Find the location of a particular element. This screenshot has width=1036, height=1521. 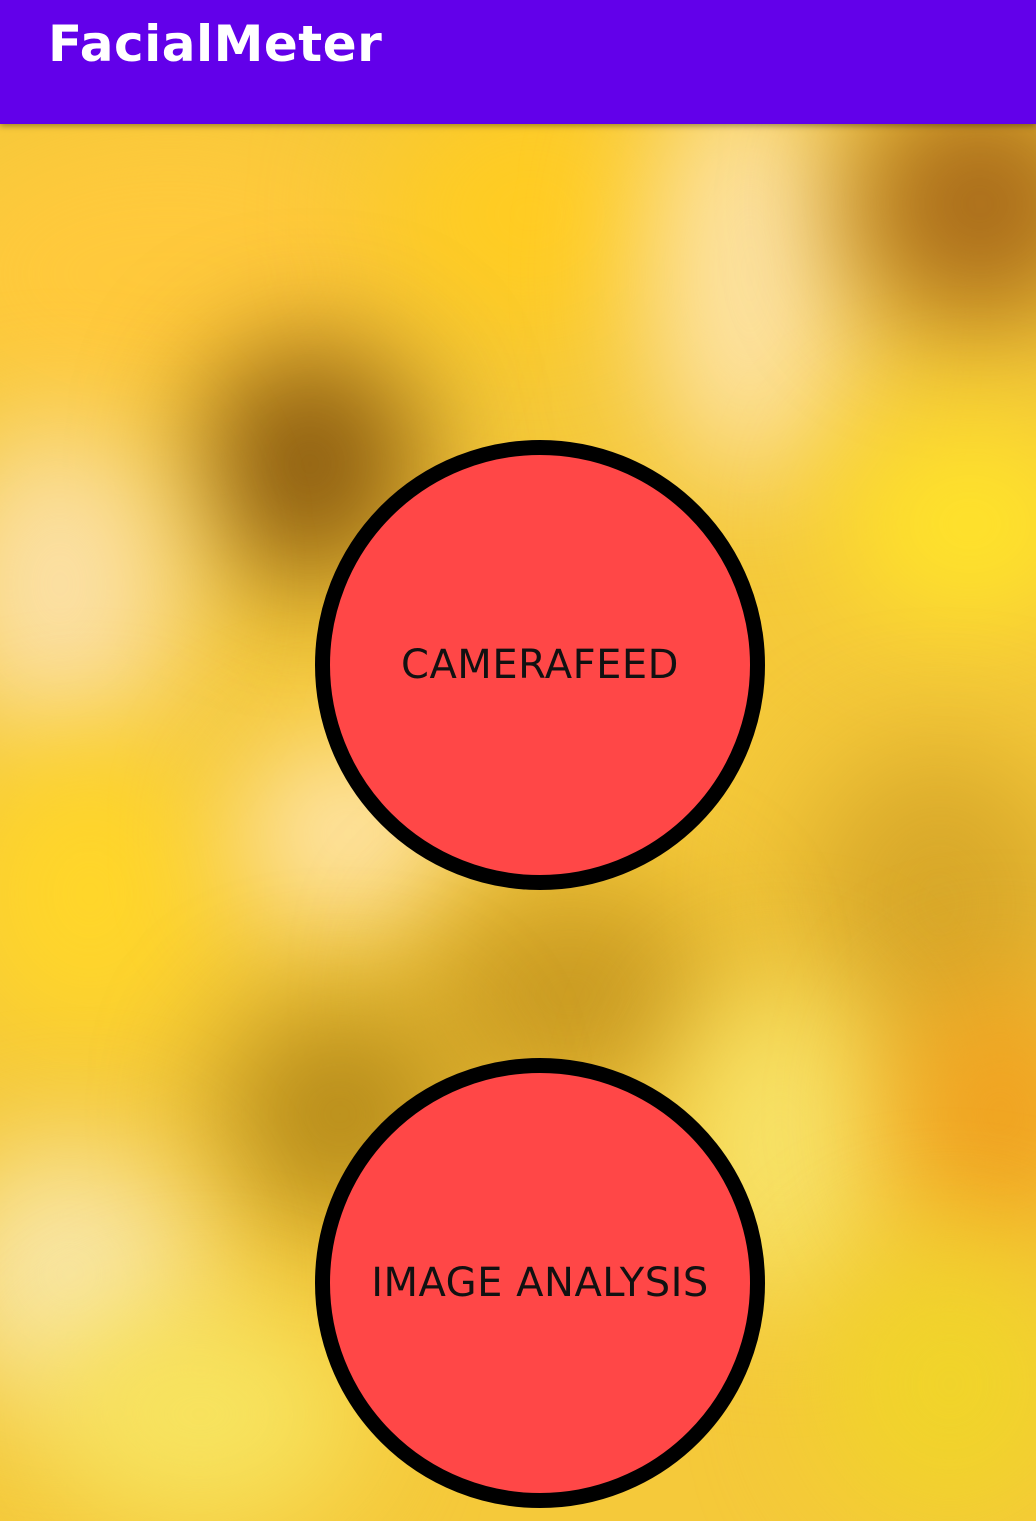

app-bar: FacialMeter is located at coordinates (518, 62).